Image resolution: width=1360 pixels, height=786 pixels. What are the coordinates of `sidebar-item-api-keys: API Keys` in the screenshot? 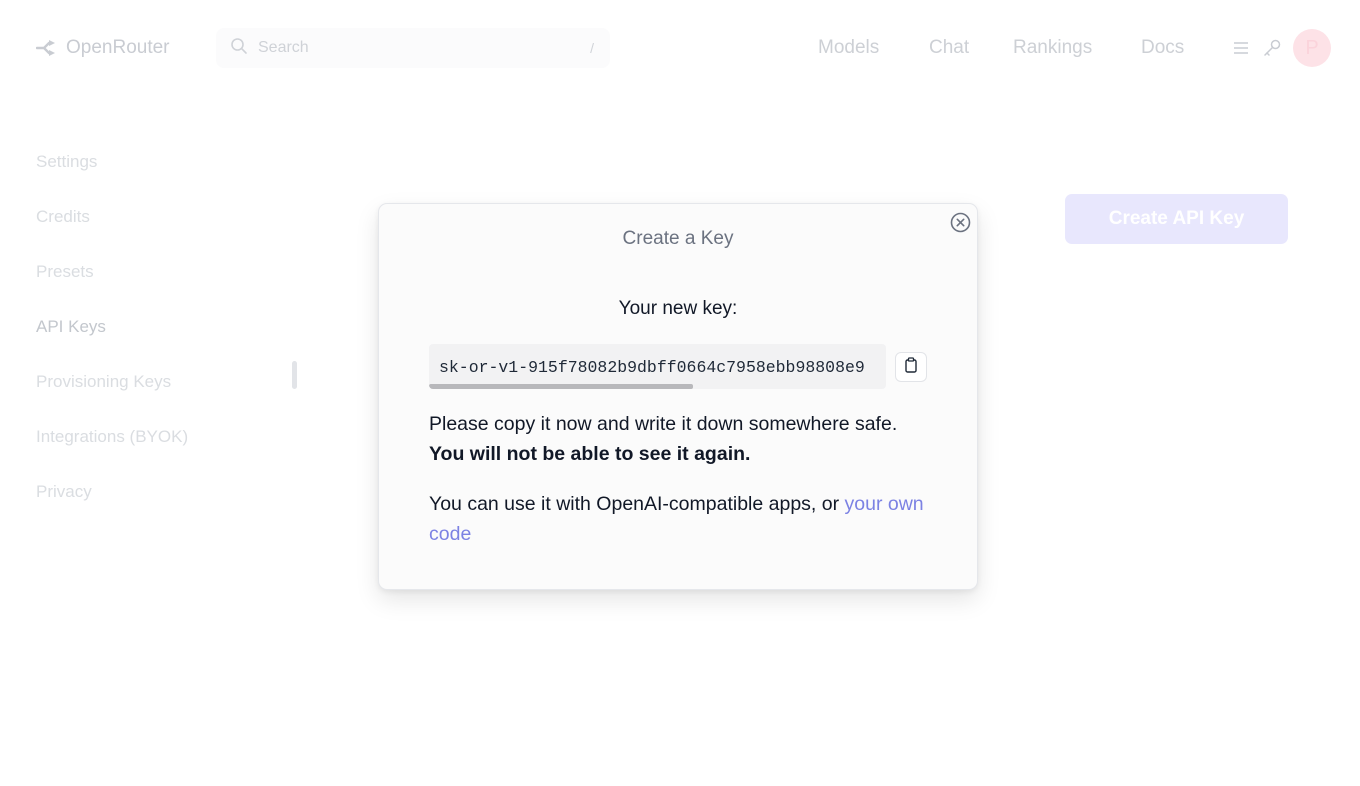 It's located at (71, 327).